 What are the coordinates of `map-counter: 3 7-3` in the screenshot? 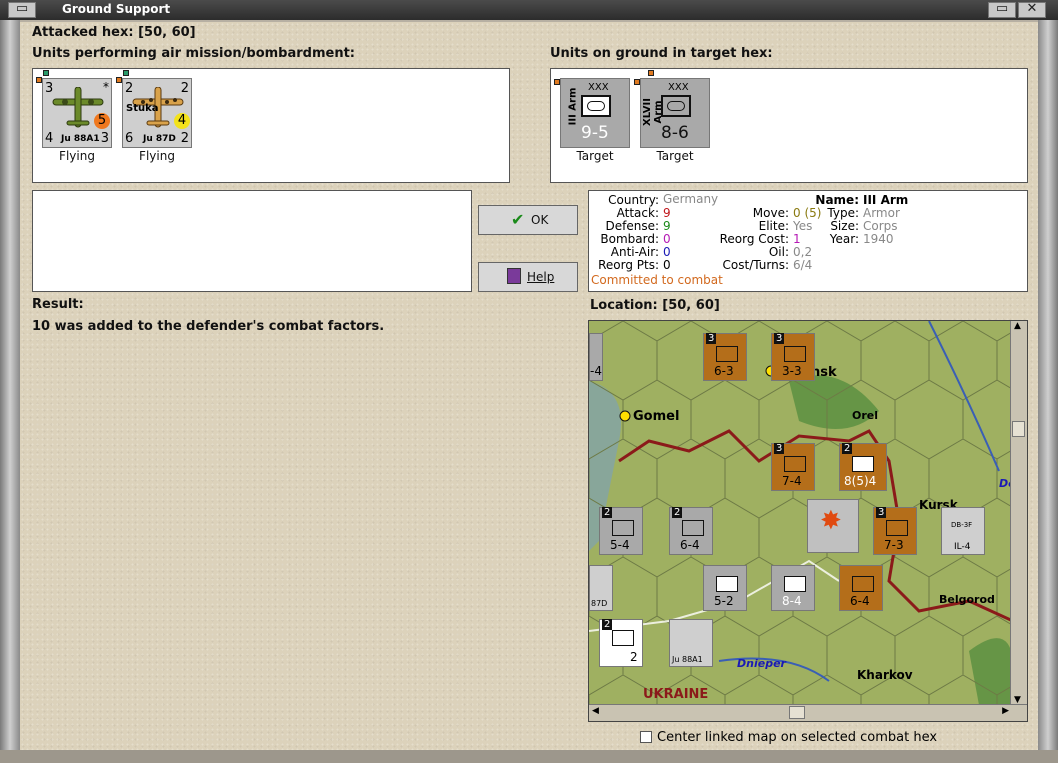 It's located at (895, 531).